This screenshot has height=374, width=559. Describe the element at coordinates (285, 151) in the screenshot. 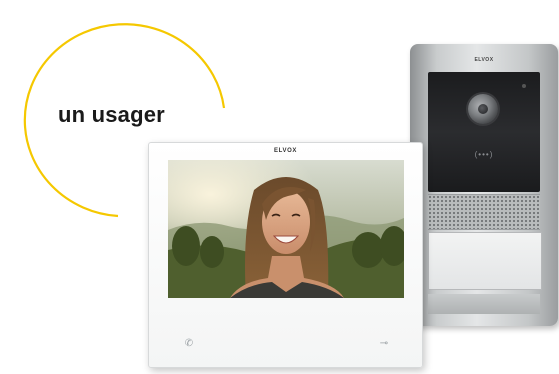

I see `monitor-brand: ELVOX` at that location.